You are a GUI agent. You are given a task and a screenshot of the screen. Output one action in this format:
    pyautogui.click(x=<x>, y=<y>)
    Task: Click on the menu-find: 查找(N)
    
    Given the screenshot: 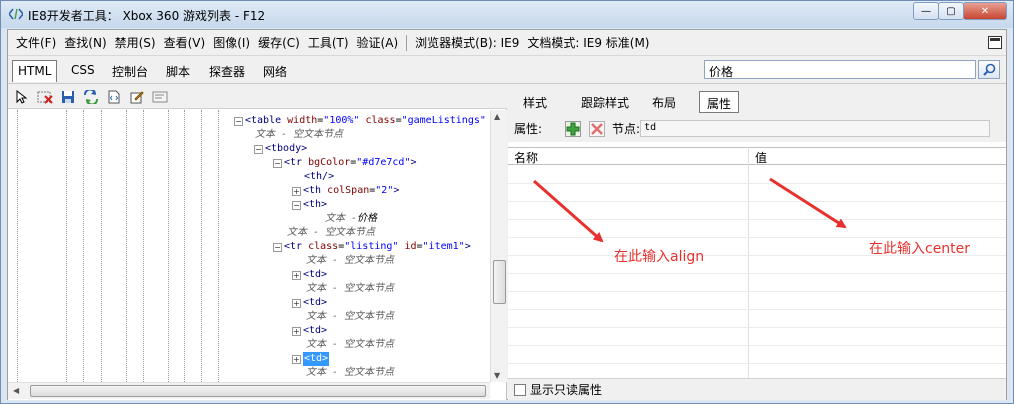 What is the action you would take?
    pyautogui.click(x=85, y=42)
    